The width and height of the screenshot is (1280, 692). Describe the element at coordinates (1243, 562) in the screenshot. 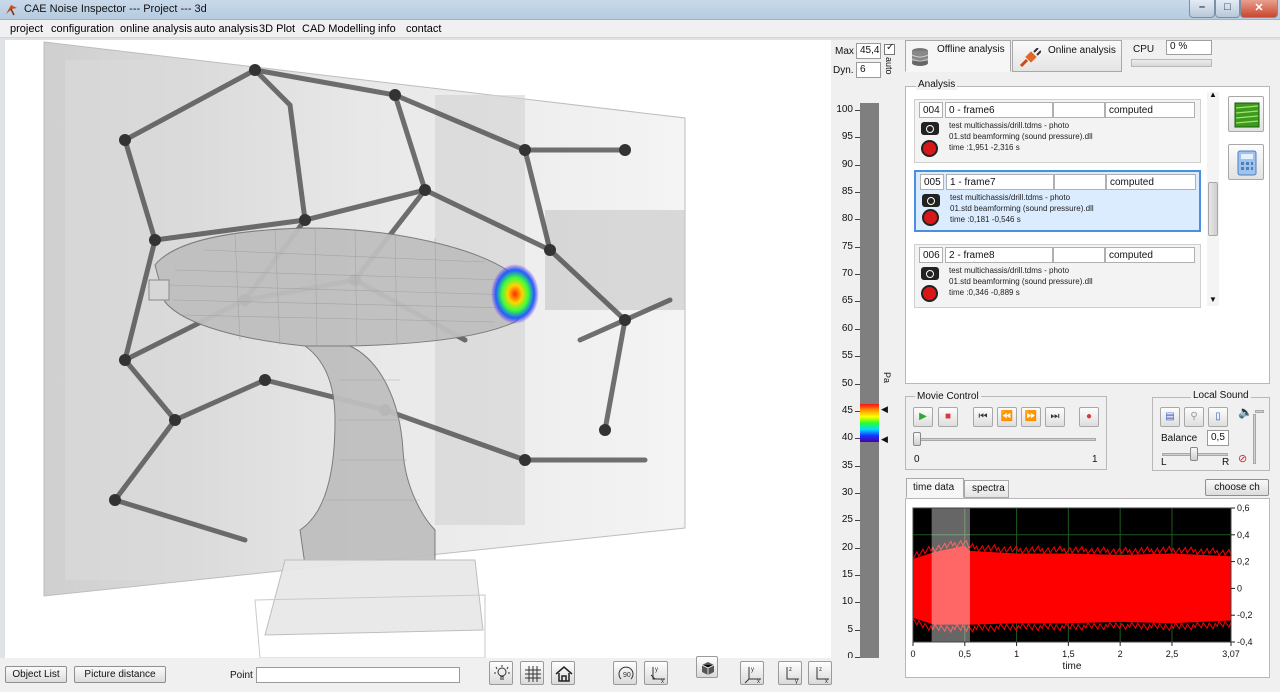

I see `y-tick-label: 0,2` at that location.